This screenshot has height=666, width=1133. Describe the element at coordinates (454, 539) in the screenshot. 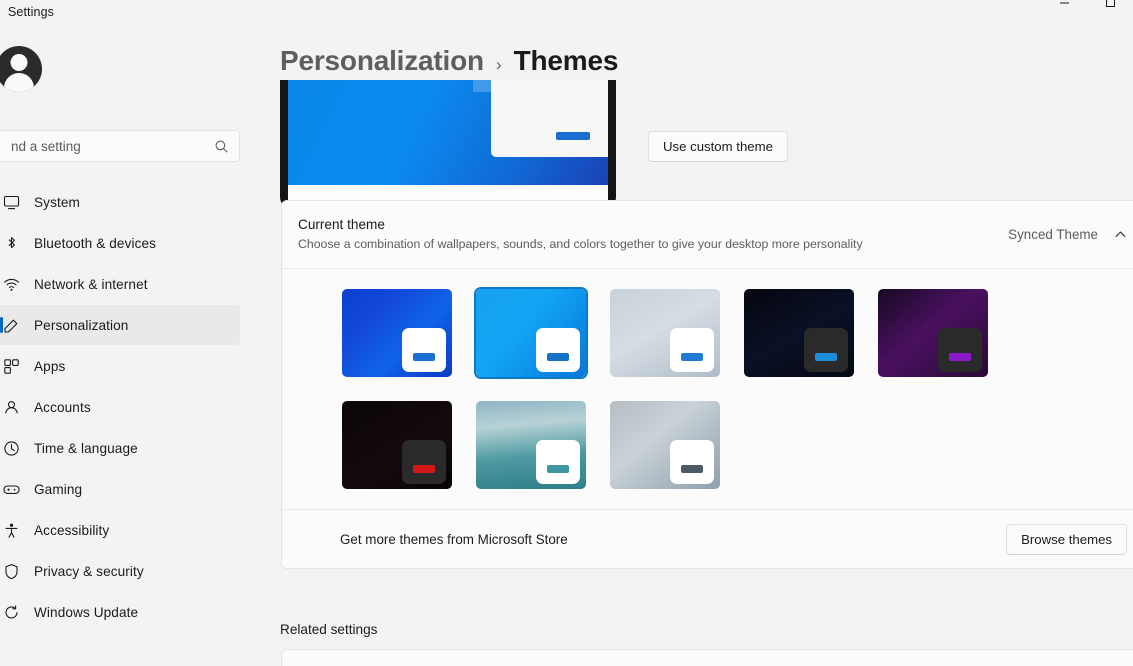

I see `store-label: Get more themes from Microsoft Store` at that location.